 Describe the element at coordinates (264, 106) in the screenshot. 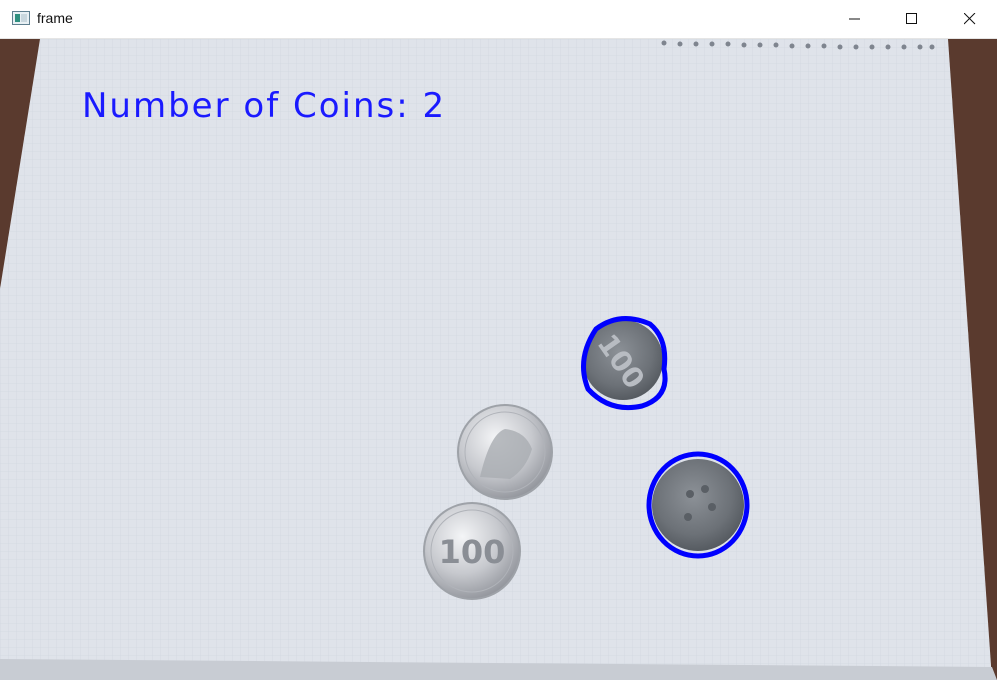

I see `coin-count-label: Number of Coins: 2` at that location.